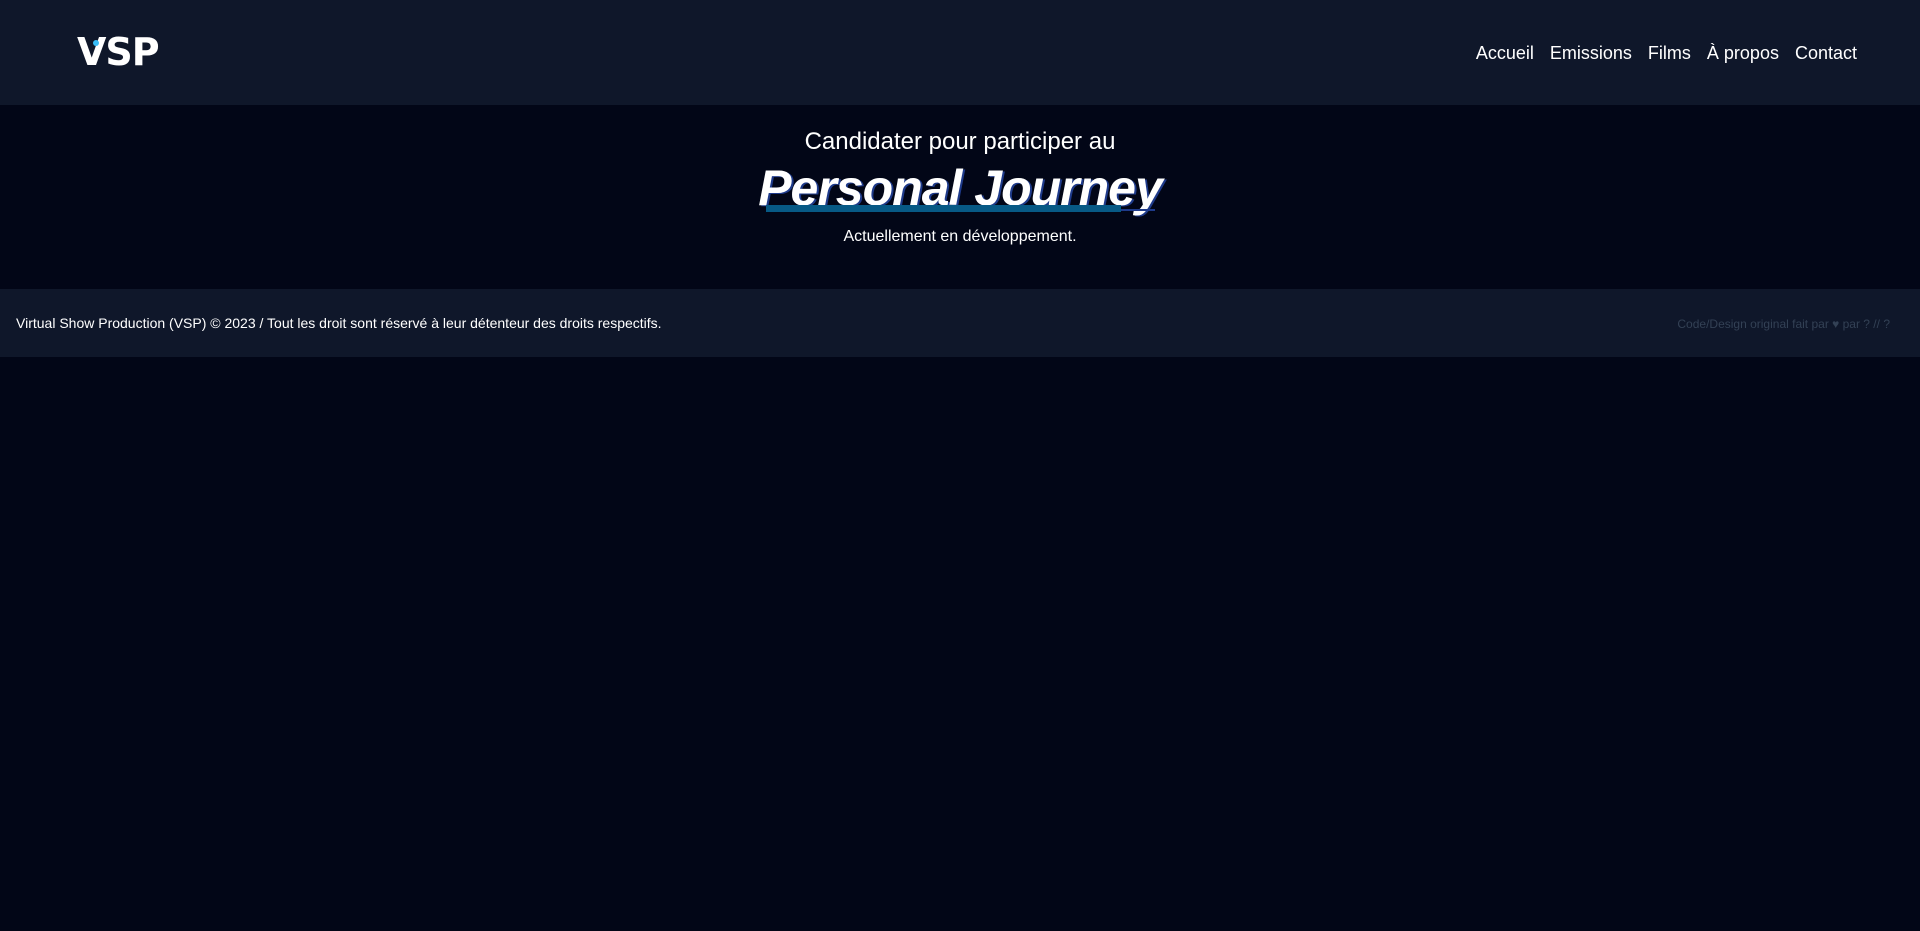 Image resolution: width=1920 pixels, height=931 pixels. Describe the element at coordinates (132, 52) in the screenshot. I see `logo-letters-sp: SP` at that location.